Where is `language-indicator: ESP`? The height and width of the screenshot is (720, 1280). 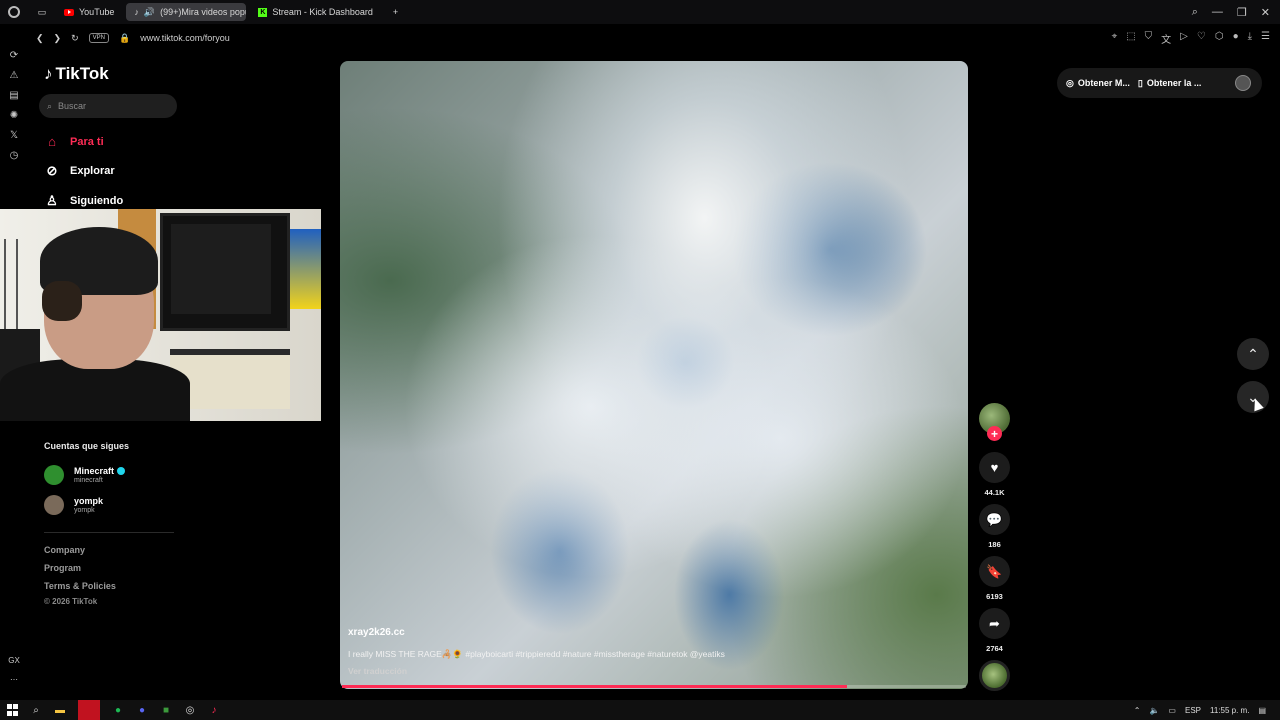 language-indicator: ESP is located at coordinates (1193, 710).